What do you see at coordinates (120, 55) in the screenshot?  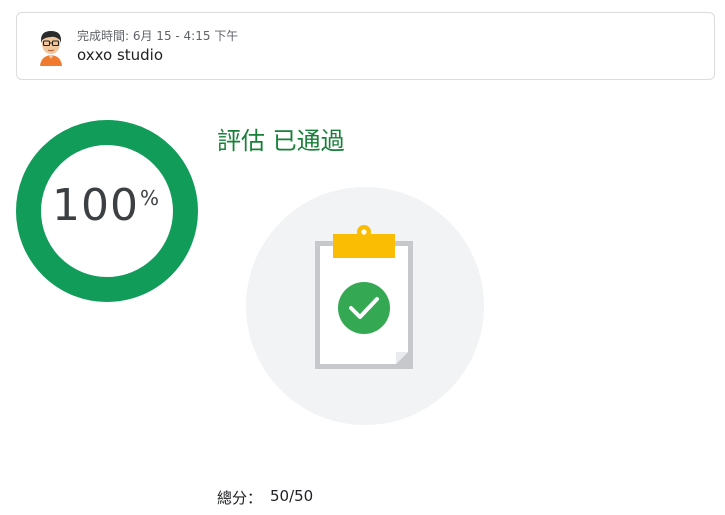 I see `user-name: oxxo studio` at bounding box center [120, 55].